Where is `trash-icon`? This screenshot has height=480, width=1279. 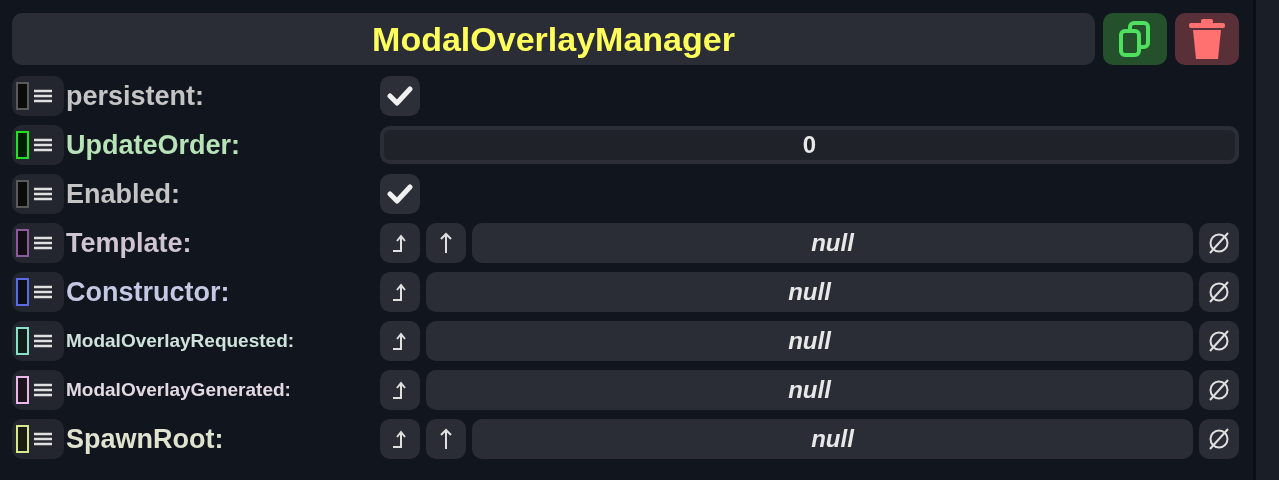 trash-icon is located at coordinates (1207, 39).